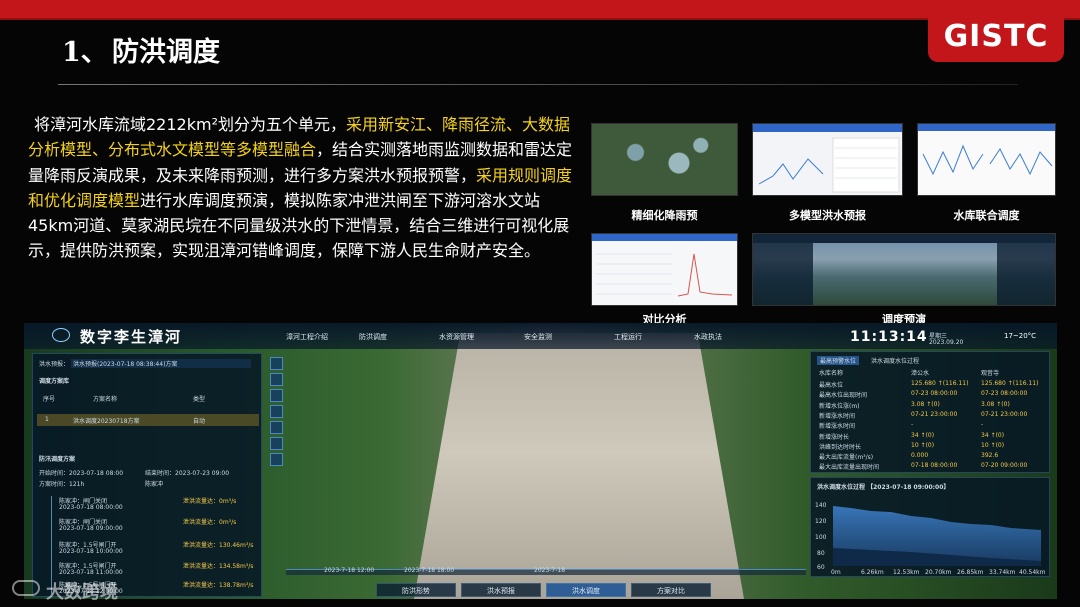 The width and height of the screenshot is (1080, 607). I want to click on event-4-flow: 泄洪流量达：134.58m³/s, so click(218, 566).